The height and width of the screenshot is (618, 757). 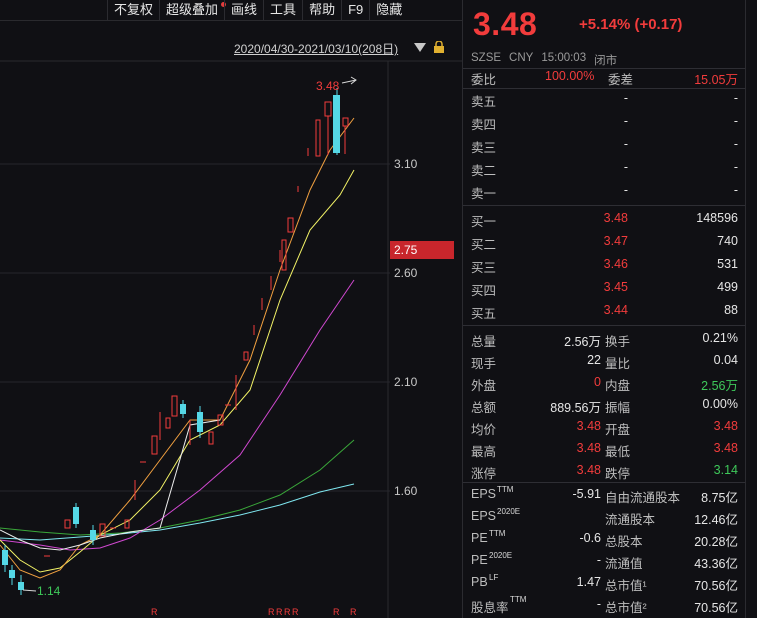 I want to click on low-arrow-icon, so click(x=29, y=590).